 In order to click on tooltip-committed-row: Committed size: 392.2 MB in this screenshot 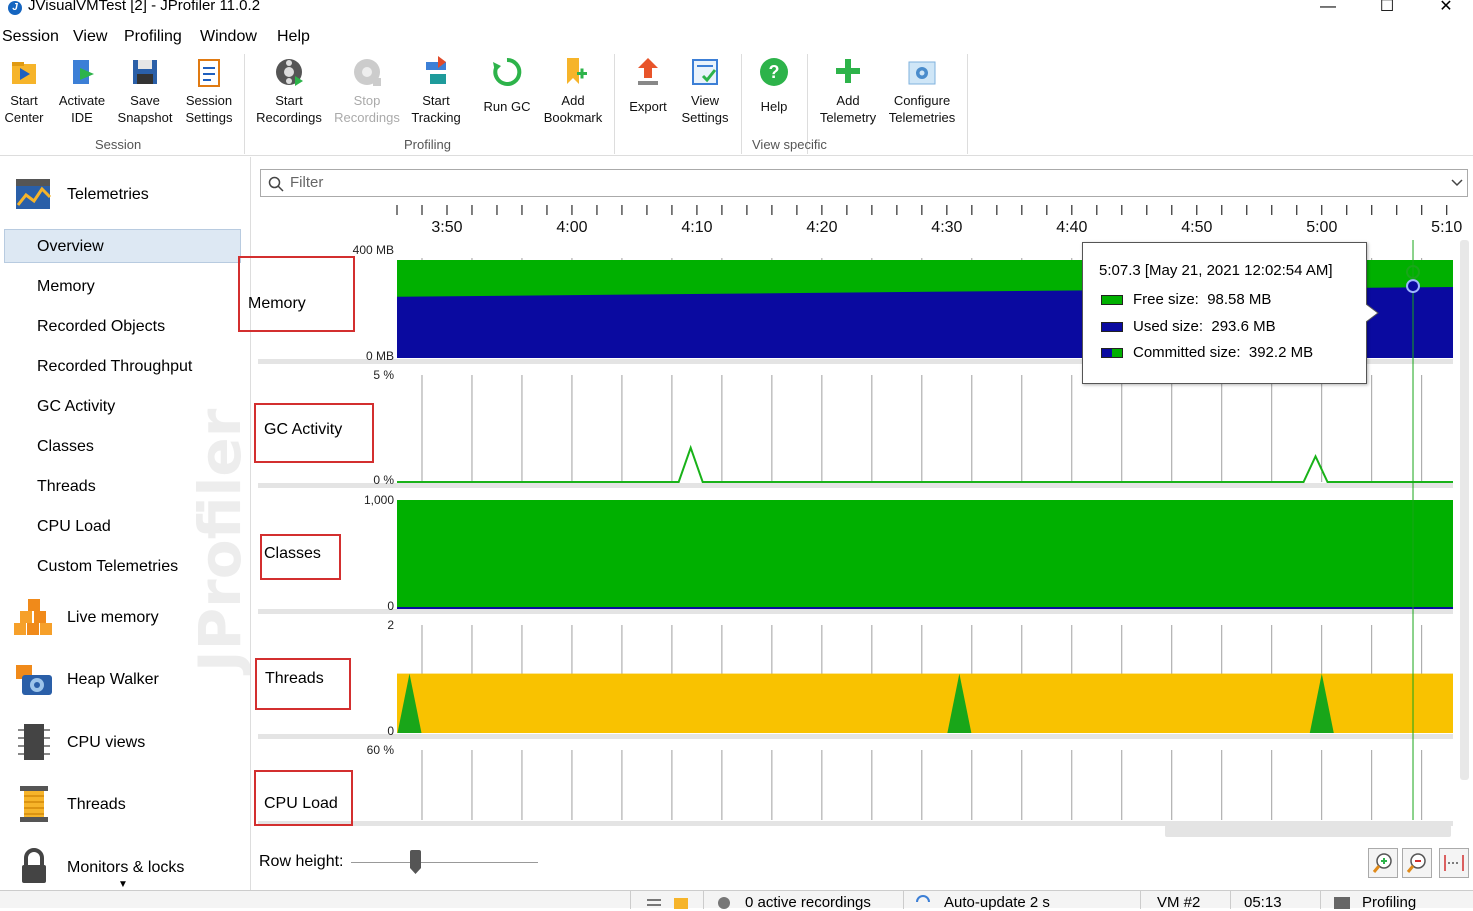, I will do `click(1207, 352)`.